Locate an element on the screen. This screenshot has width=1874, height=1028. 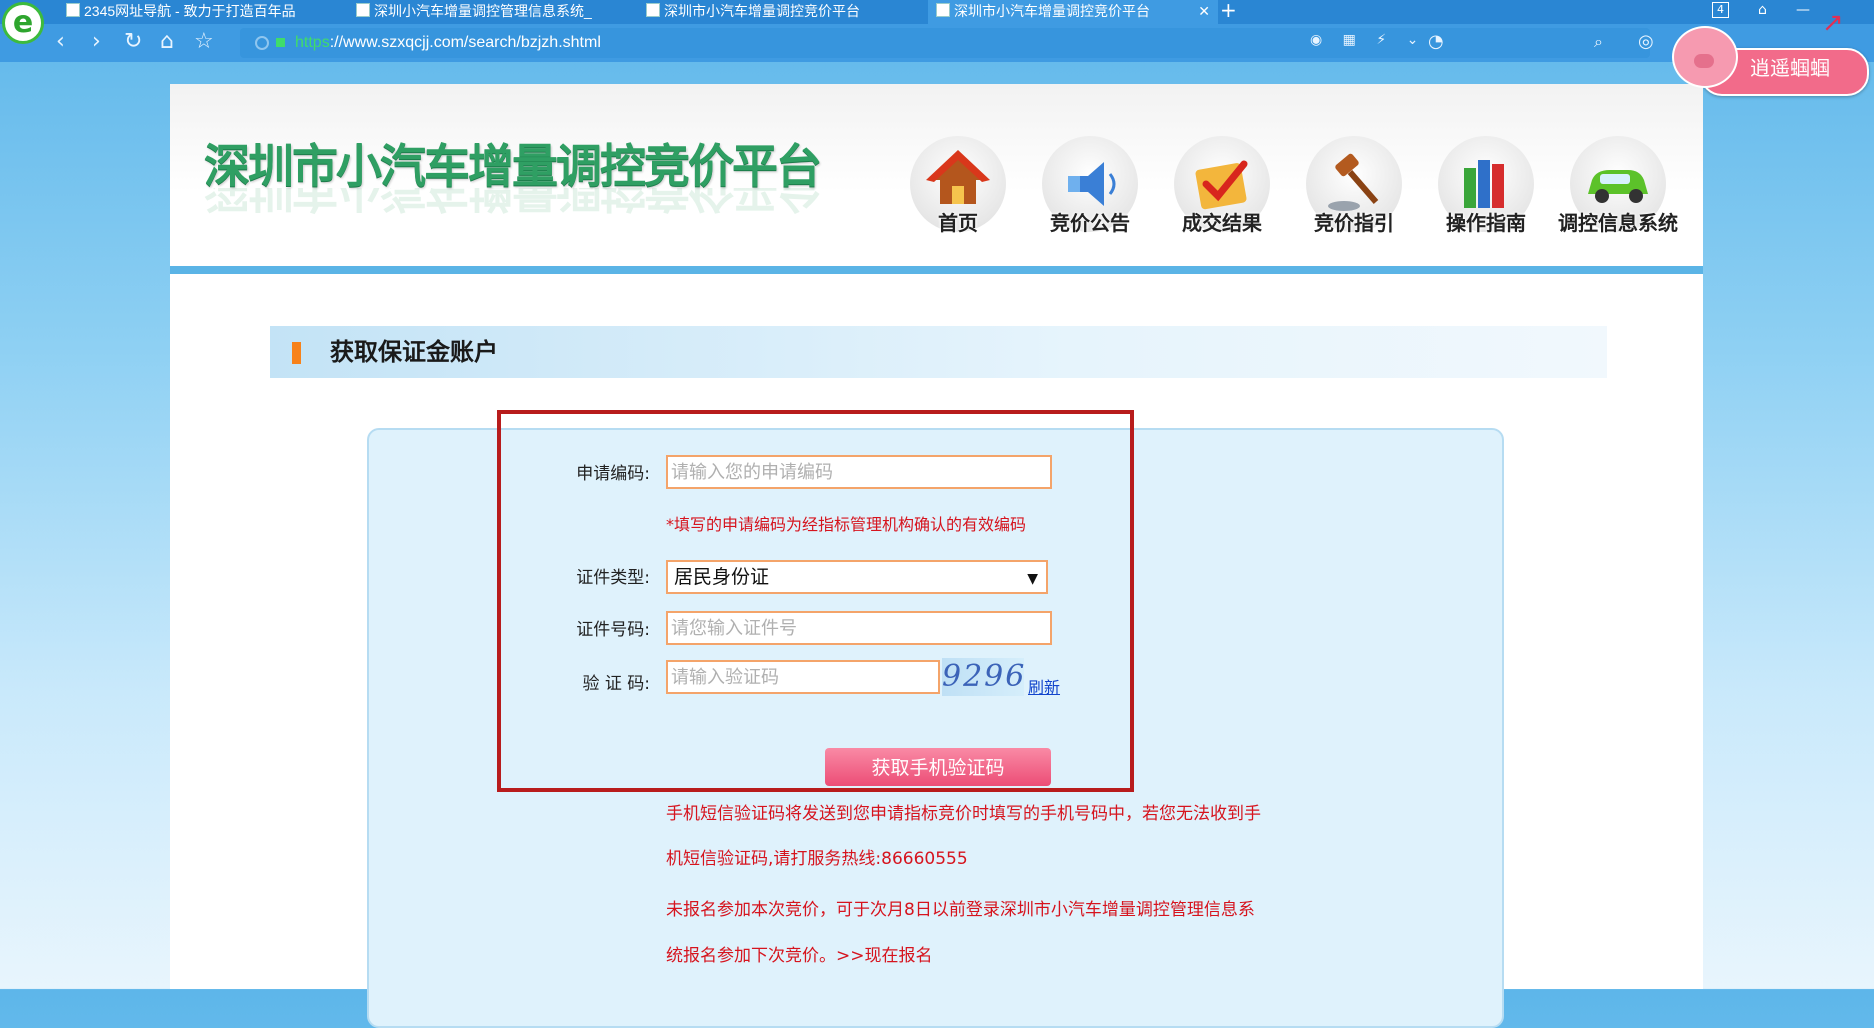
nav-results: 成交结果 is located at coordinates (1222, 185).